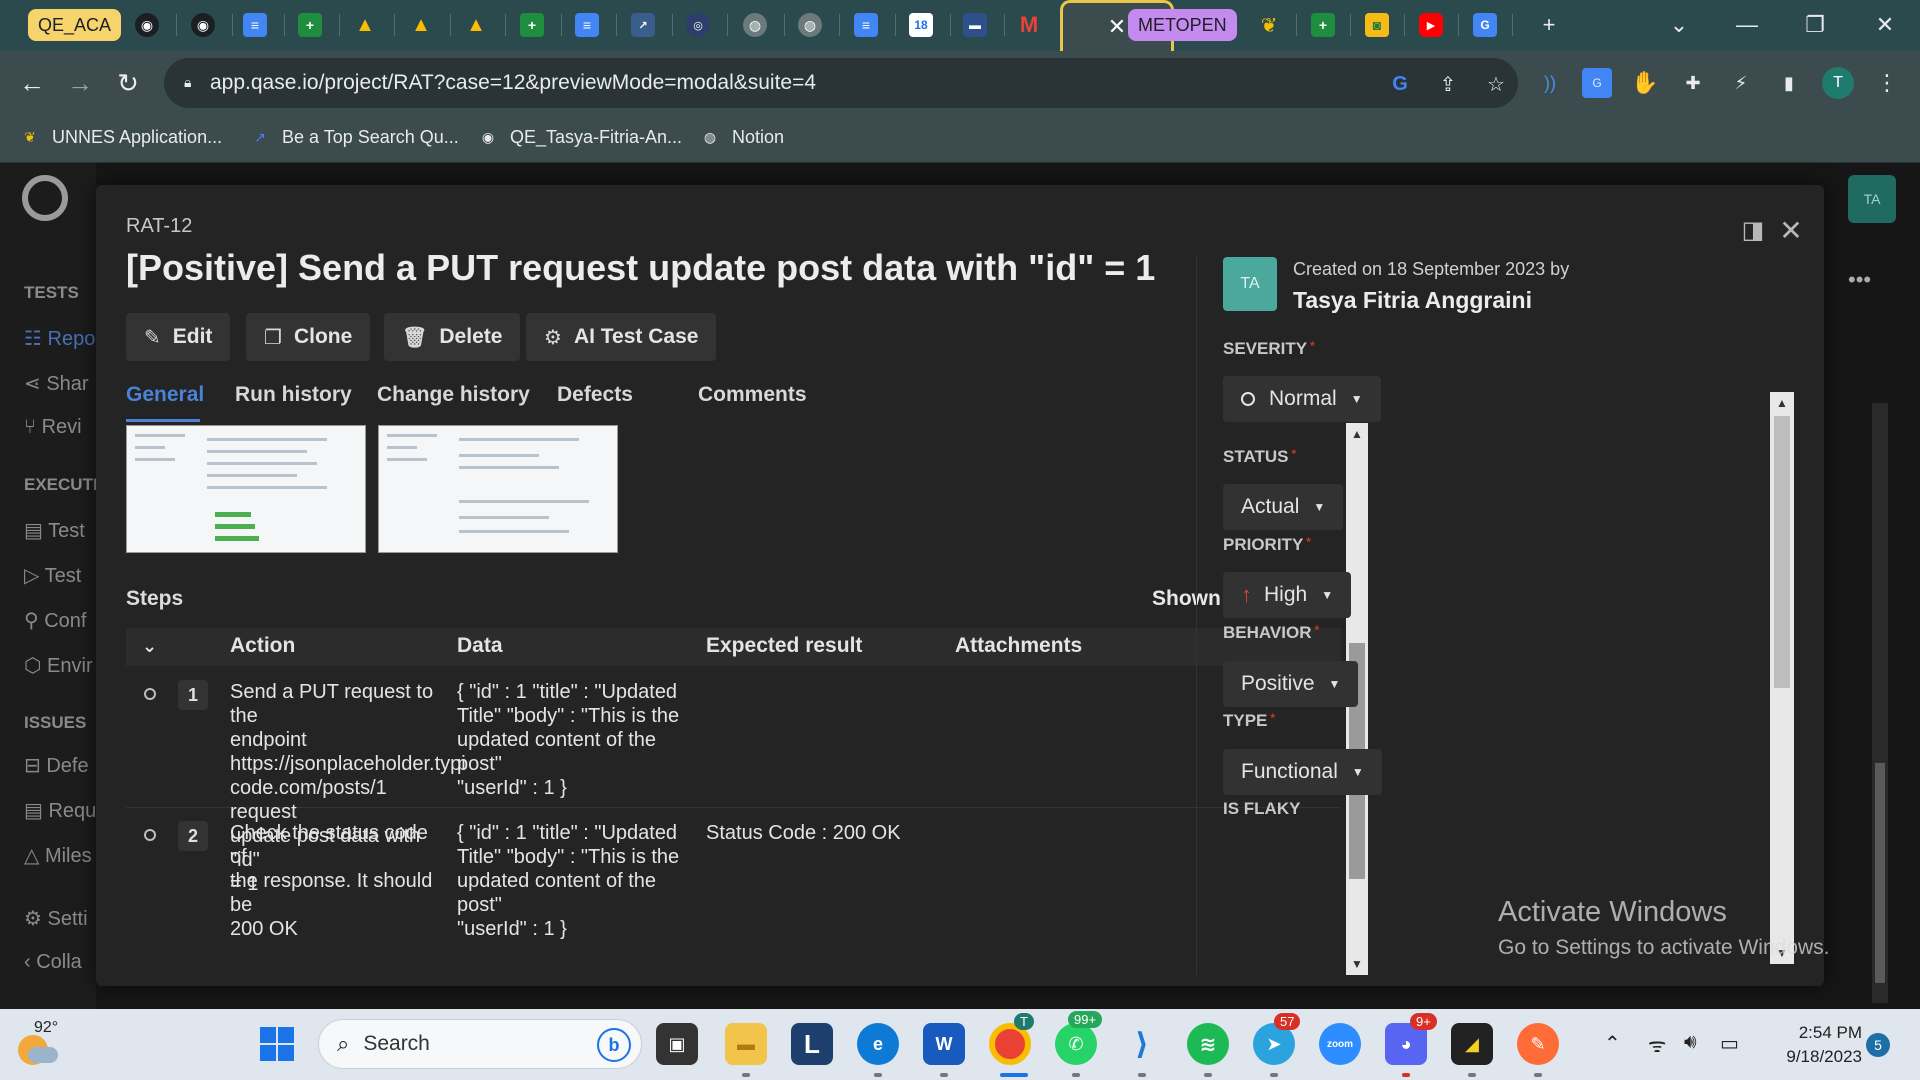  I want to click on tab-github-2: ◉, so click(203, 25).